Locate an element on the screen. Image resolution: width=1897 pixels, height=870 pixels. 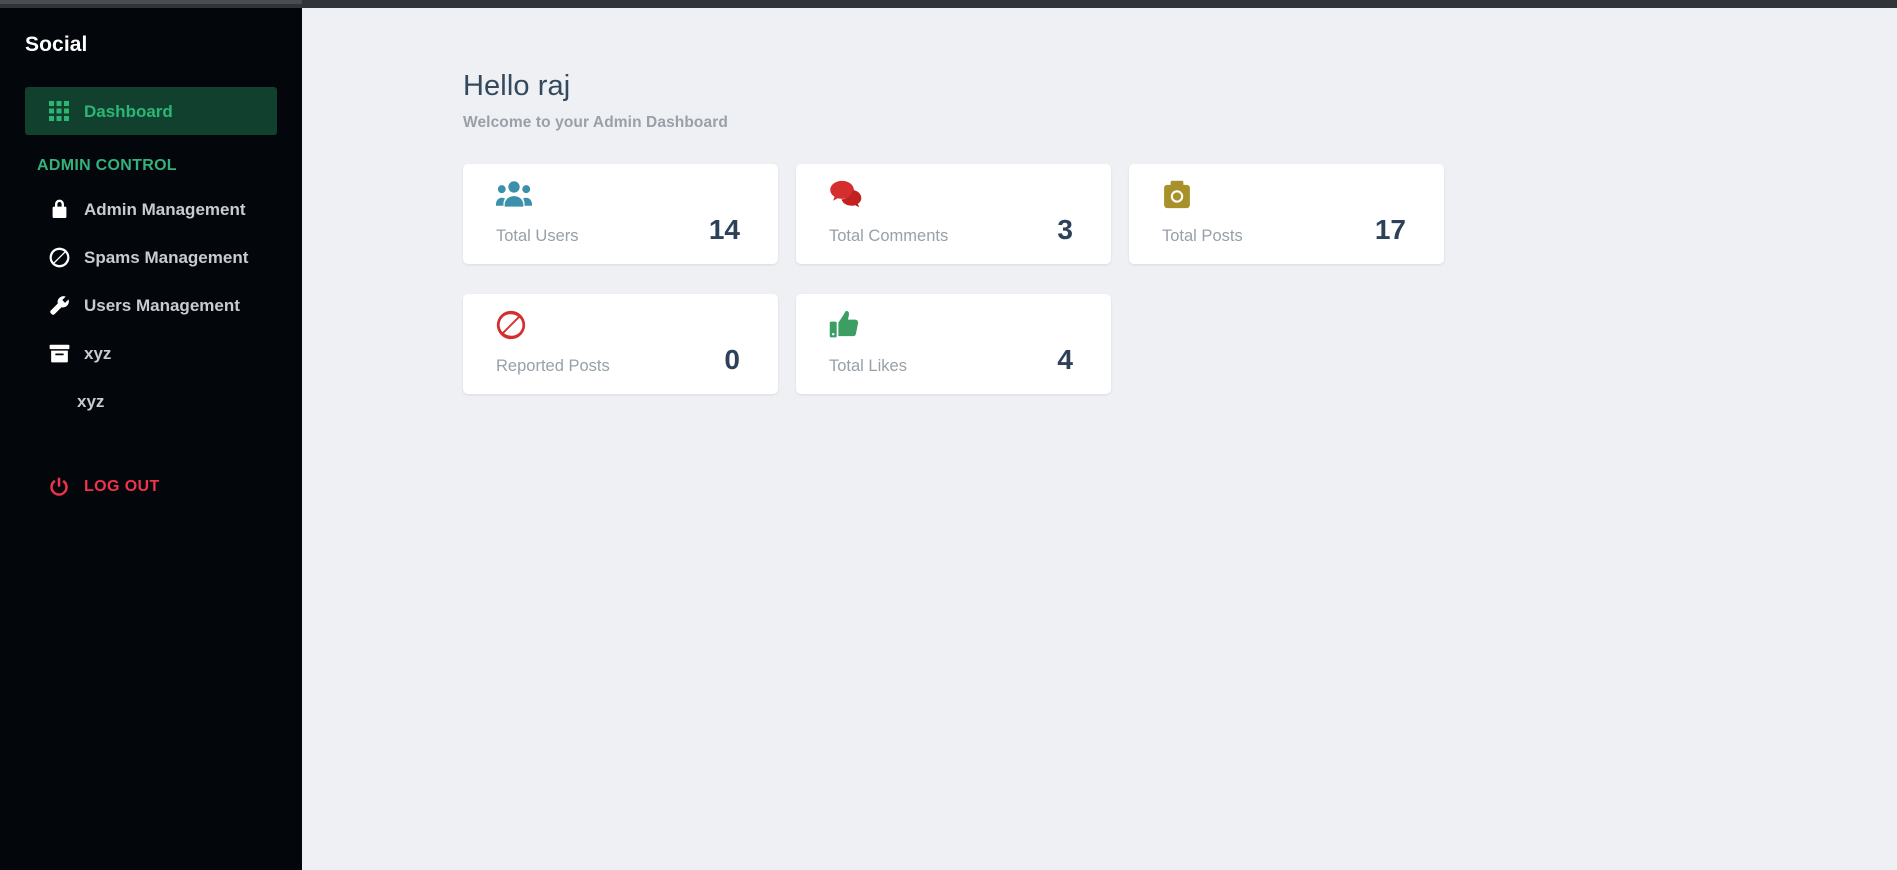
sidebar-item-users-management: Users Management is located at coordinates (151, 305).